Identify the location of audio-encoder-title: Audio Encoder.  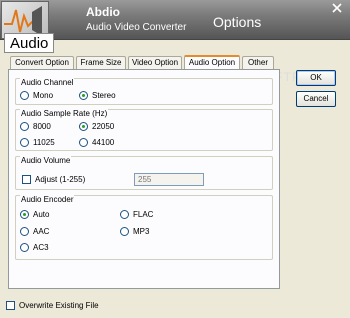
(47, 199).